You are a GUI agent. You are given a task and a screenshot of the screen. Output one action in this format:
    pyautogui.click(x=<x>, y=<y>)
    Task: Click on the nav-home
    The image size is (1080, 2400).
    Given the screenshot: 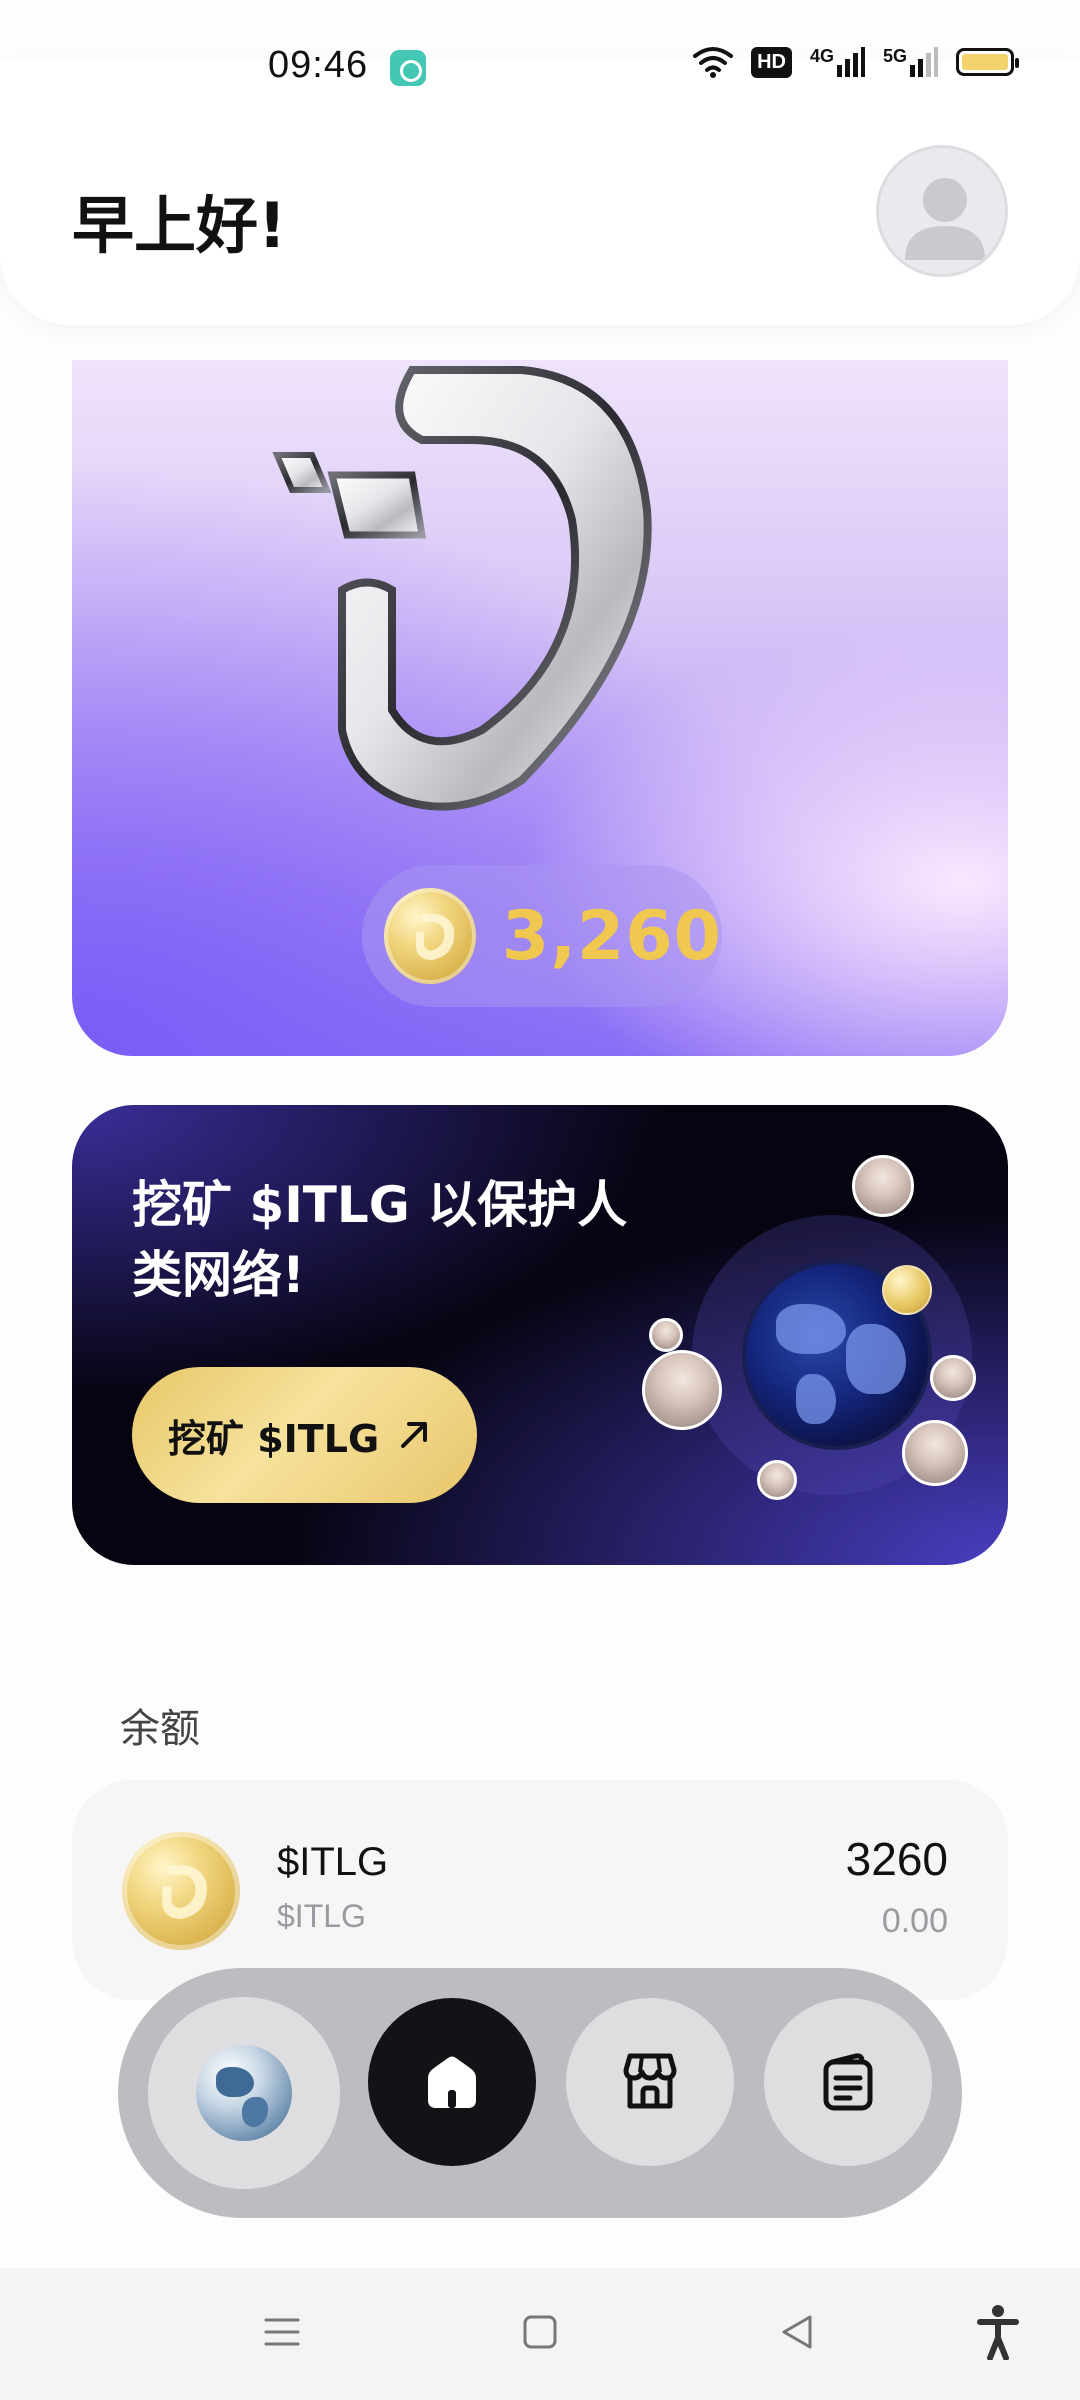 What is the action you would take?
    pyautogui.click(x=452, y=2082)
    